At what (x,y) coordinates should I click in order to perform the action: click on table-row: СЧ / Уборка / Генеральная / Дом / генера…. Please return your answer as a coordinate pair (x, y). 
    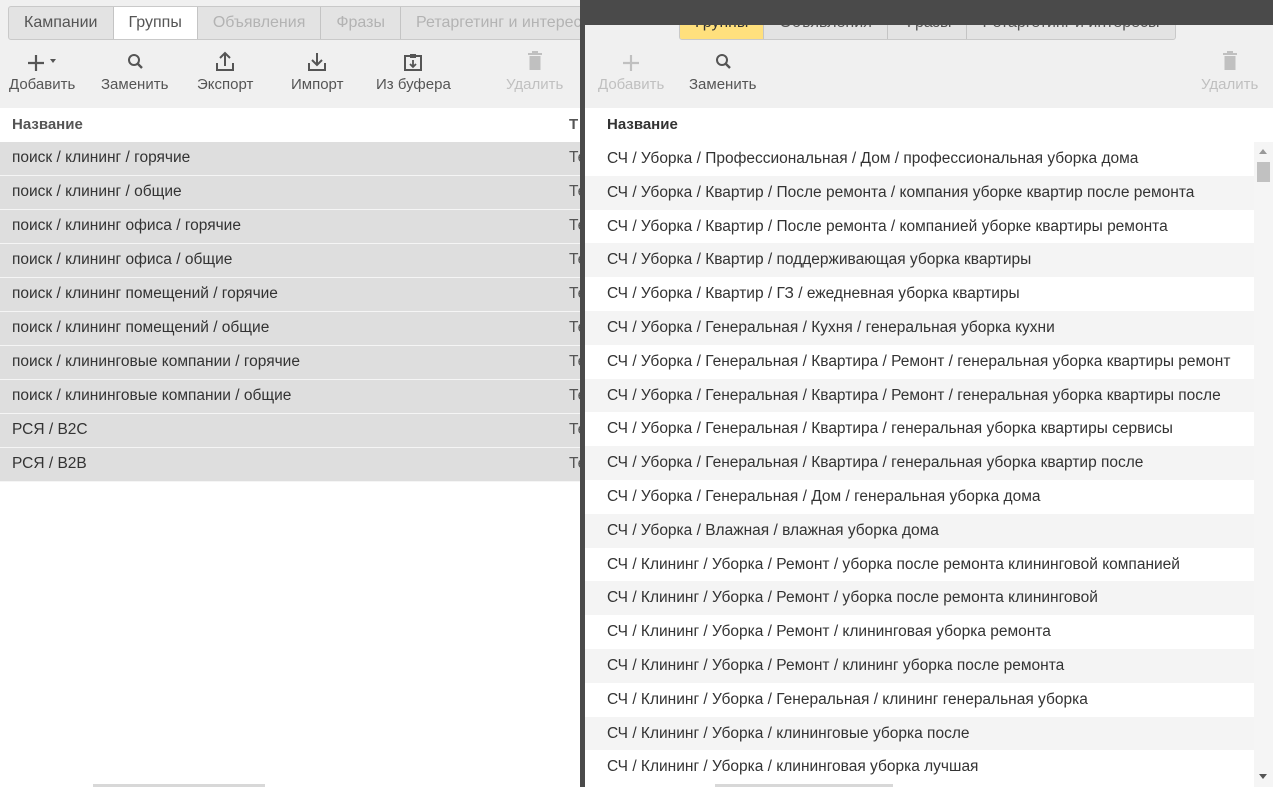
    Looking at the image, I should click on (919, 496).